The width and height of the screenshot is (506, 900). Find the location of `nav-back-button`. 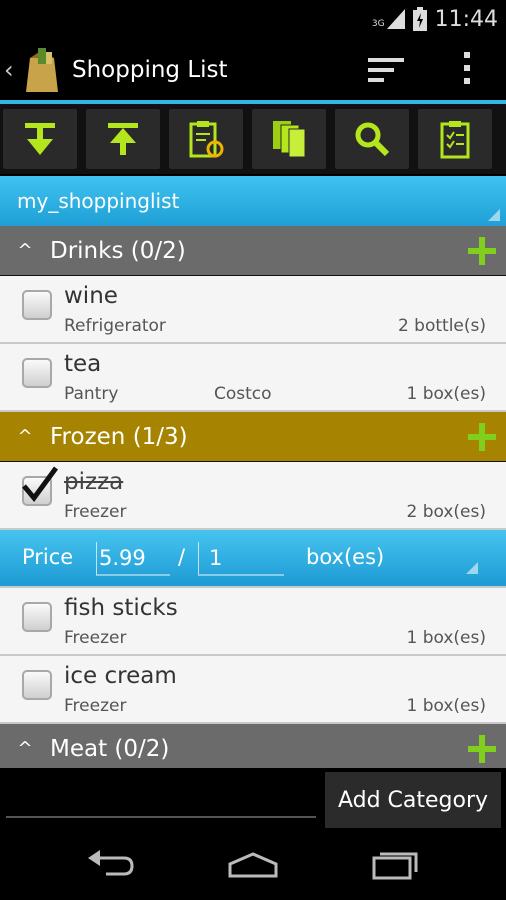

nav-back-button is located at coordinates (111, 865).